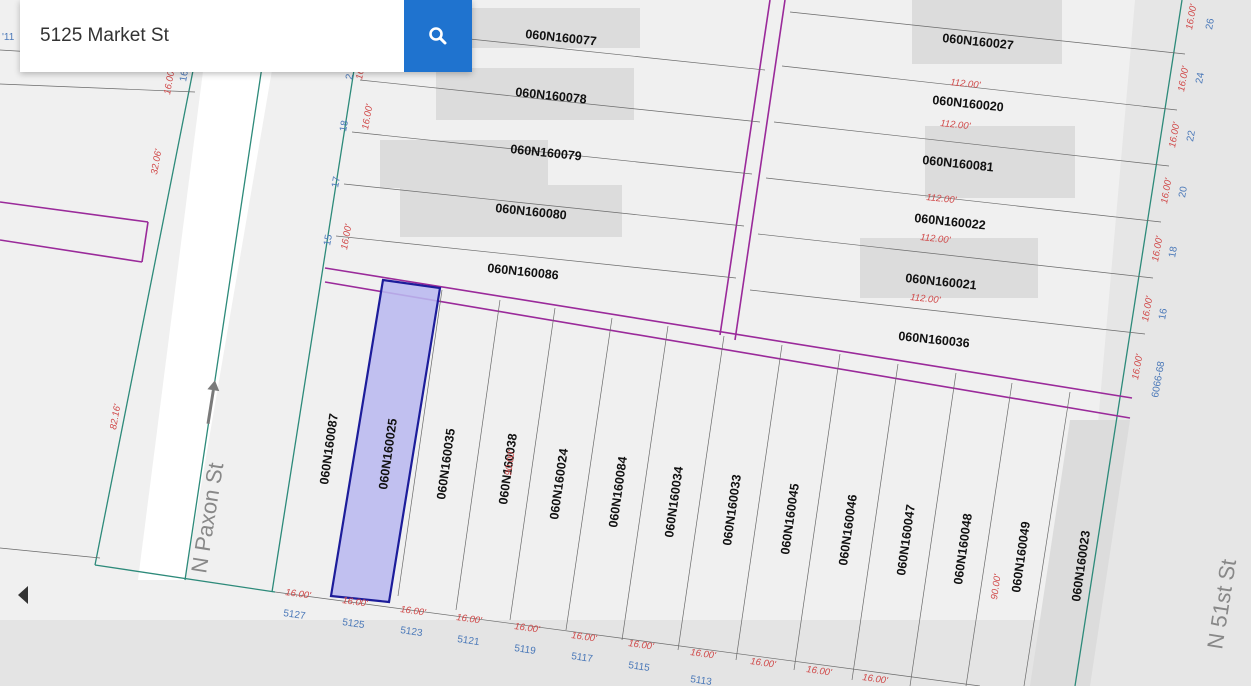 This screenshot has height=686, width=1251. Describe the element at coordinates (8, 37) in the screenshot. I see `address-label: '11` at that location.